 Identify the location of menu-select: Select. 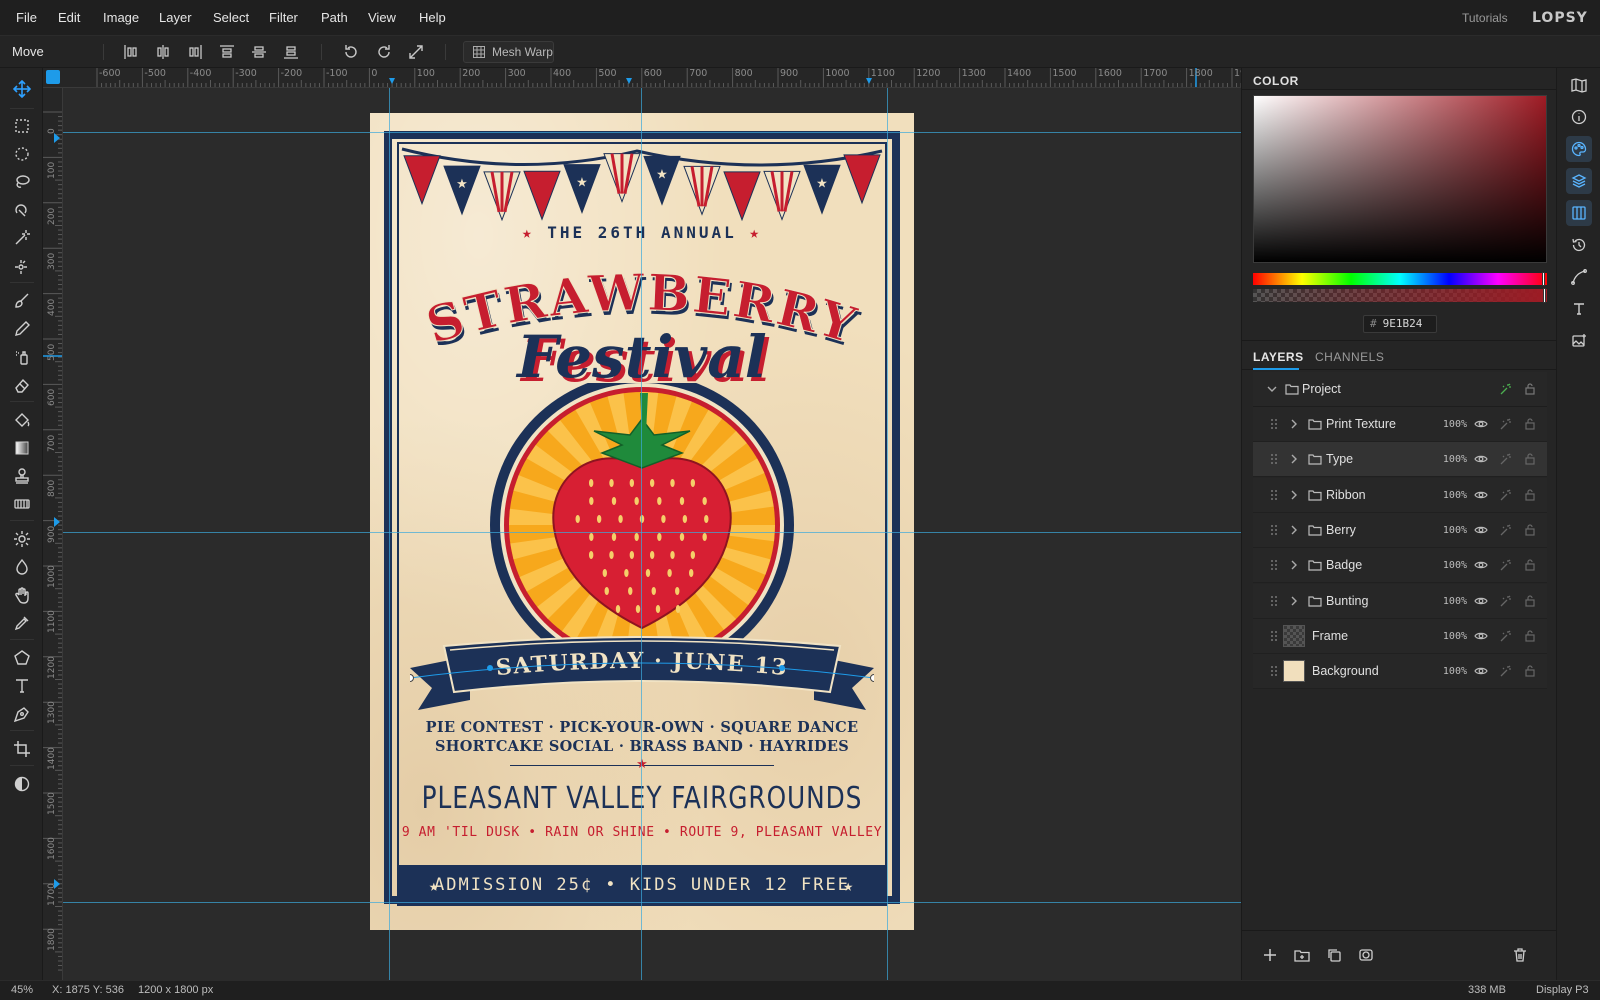
(231, 18).